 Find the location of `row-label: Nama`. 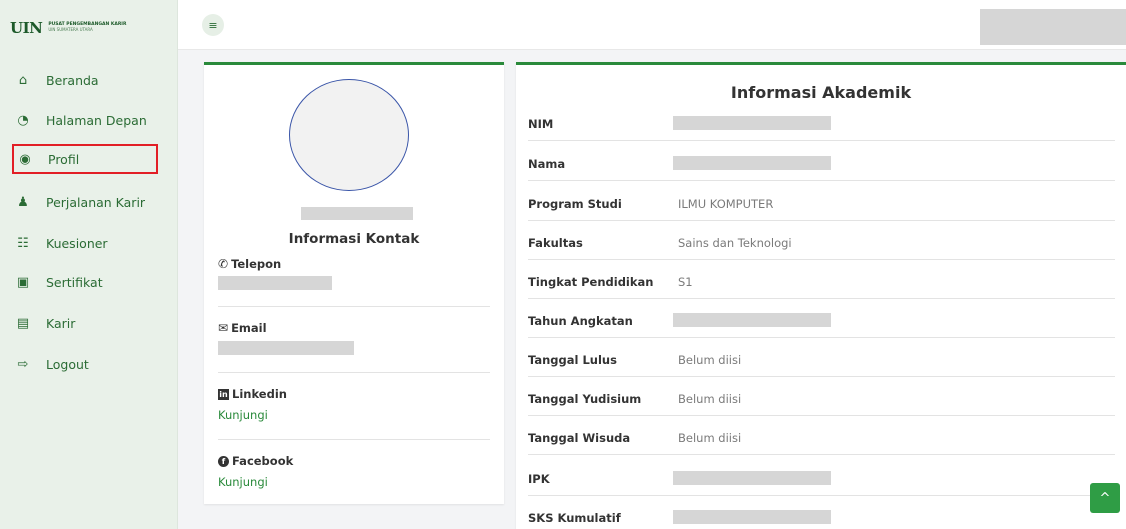

row-label: Nama is located at coordinates (547, 164).